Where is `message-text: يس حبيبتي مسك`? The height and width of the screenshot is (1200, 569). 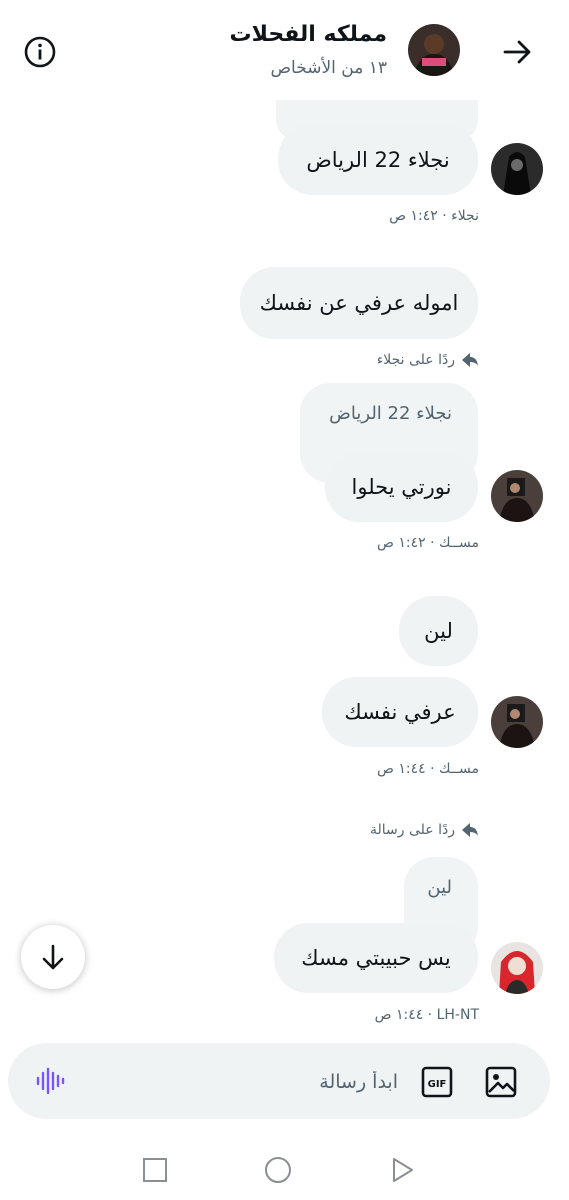
message-text: يس حبيبتي مسك is located at coordinates (376, 958).